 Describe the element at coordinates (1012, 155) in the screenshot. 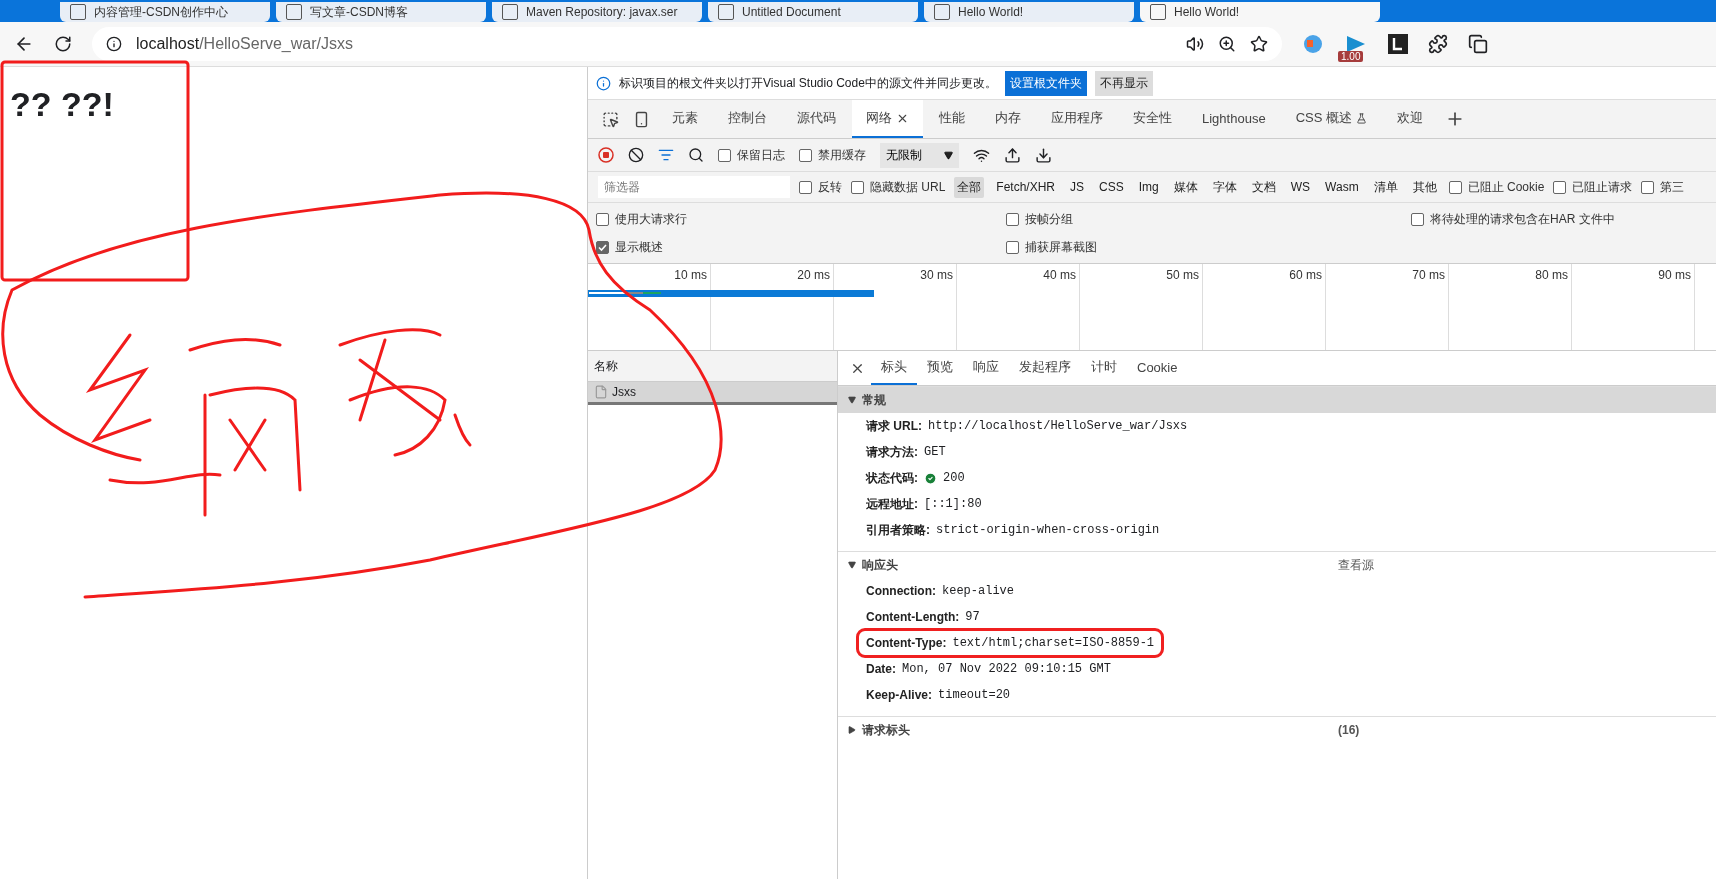

I see `import-icon` at that location.